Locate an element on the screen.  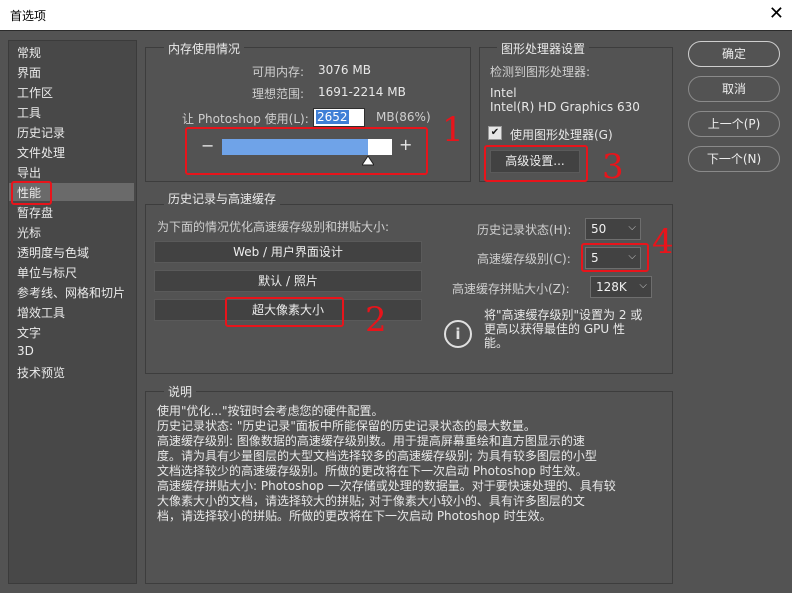
use-gpu-label: 使用图形处理器(G) is located at coordinates (561, 135).